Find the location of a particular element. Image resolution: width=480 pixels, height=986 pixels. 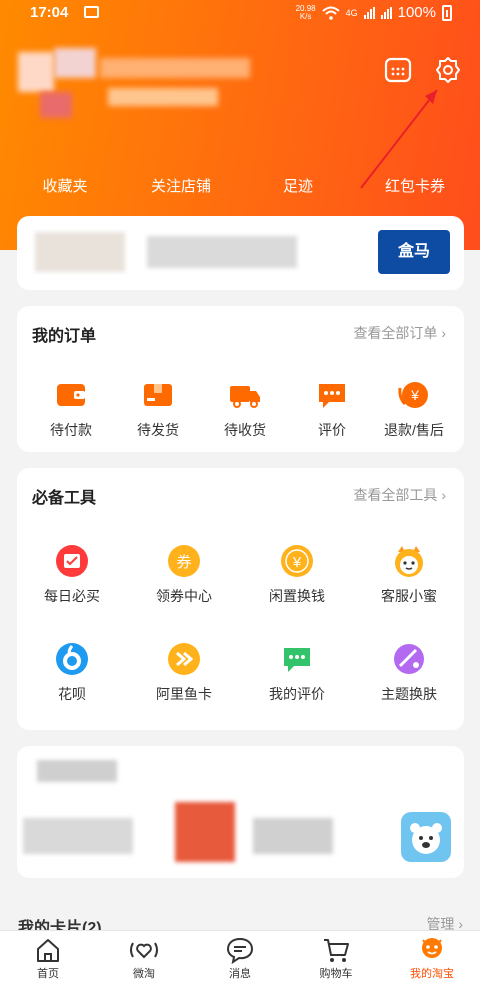

nav-cart: 购物车 is located at coordinates (336, 958).